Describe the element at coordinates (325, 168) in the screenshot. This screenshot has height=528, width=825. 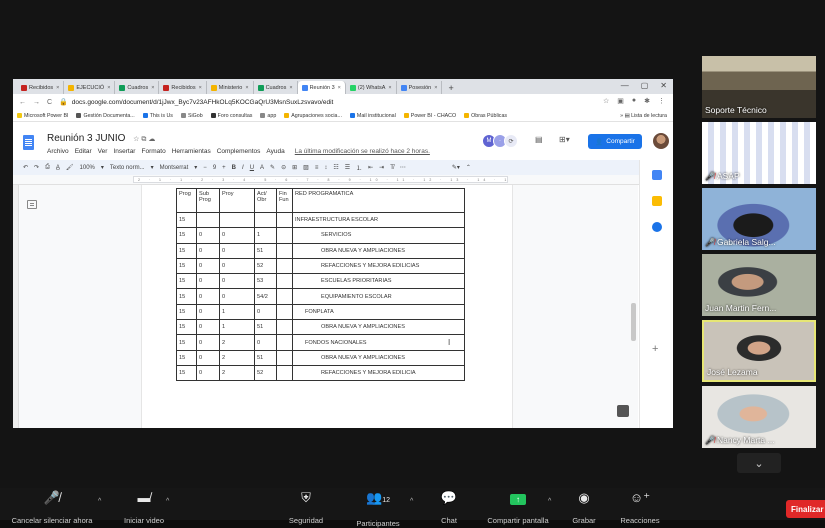
I see `line-spacing-icon: ↕` at that location.